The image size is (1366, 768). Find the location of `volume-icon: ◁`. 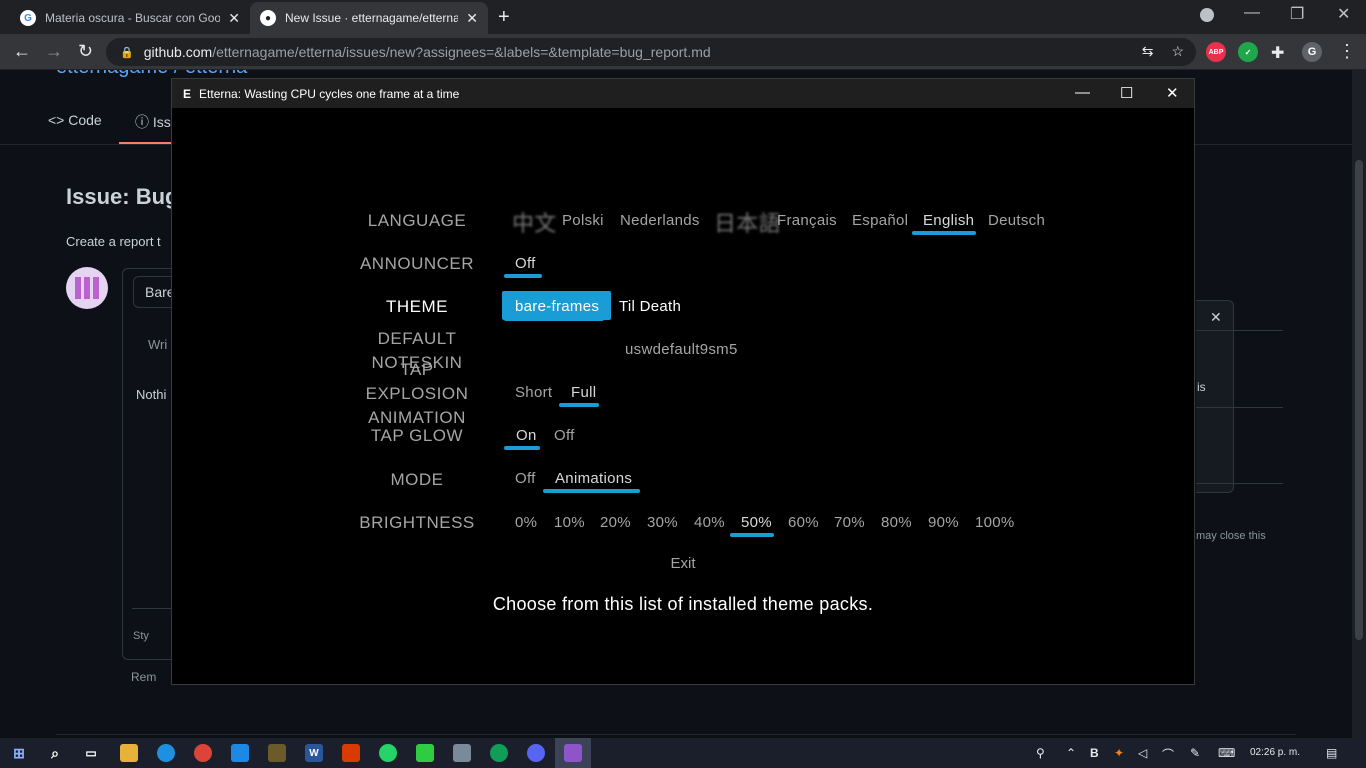

volume-icon: ◁ is located at coordinates (1142, 753).